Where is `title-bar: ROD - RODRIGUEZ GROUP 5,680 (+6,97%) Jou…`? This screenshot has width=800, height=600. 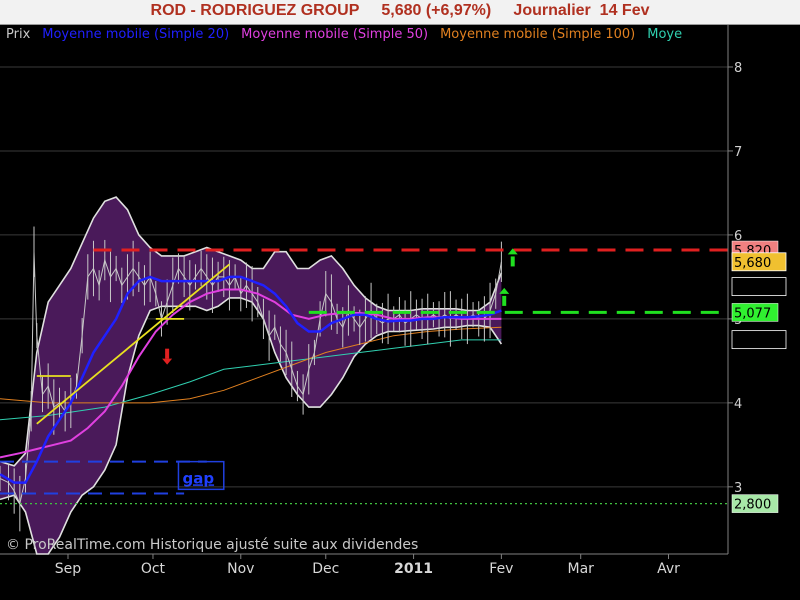 title-bar: ROD - RODRIGUEZ GROUP 5,680 (+6,97%) Jou… is located at coordinates (400, 12).